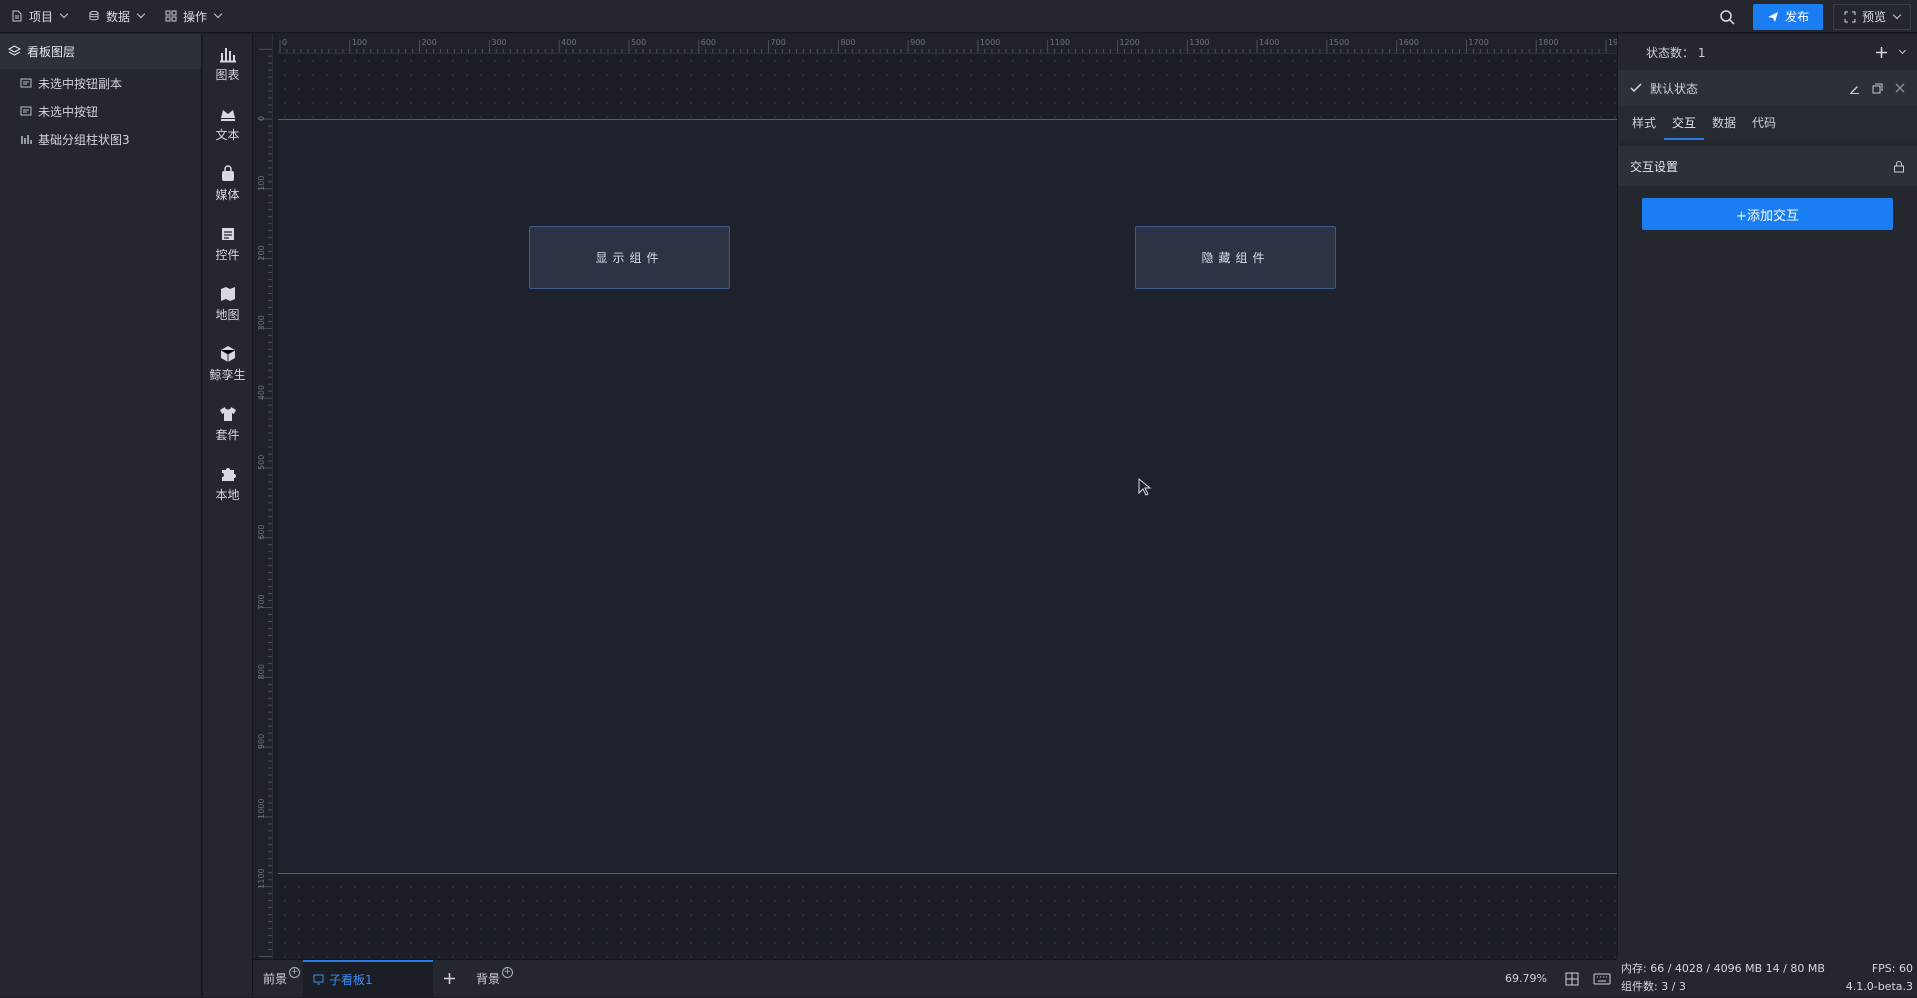 This screenshot has height=998, width=1917. Describe the element at coordinates (228, 474) in the screenshot. I see `puzzle-icon` at that location.